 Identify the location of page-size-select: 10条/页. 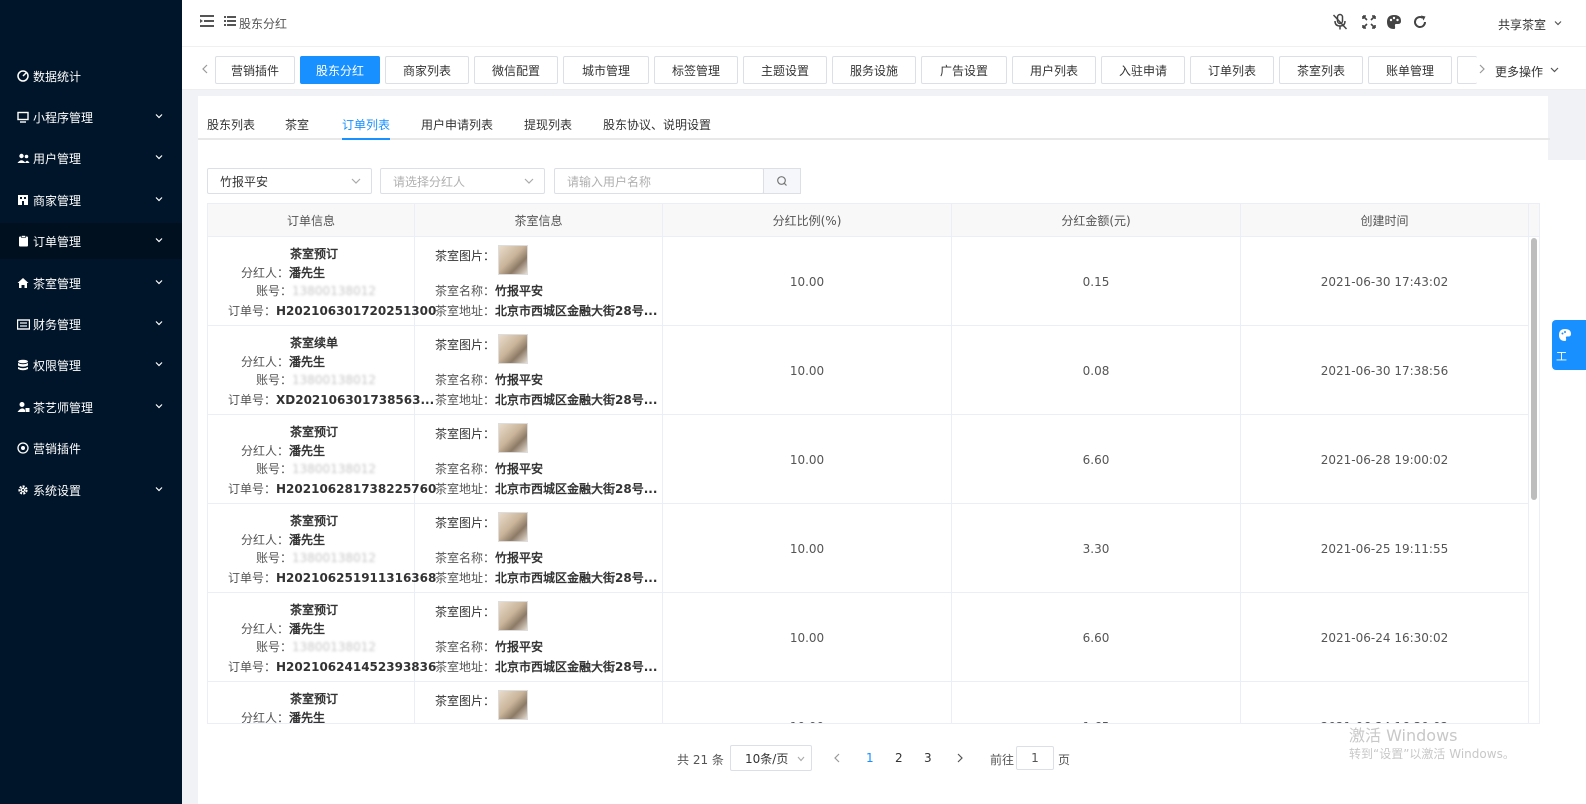
(771, 758).